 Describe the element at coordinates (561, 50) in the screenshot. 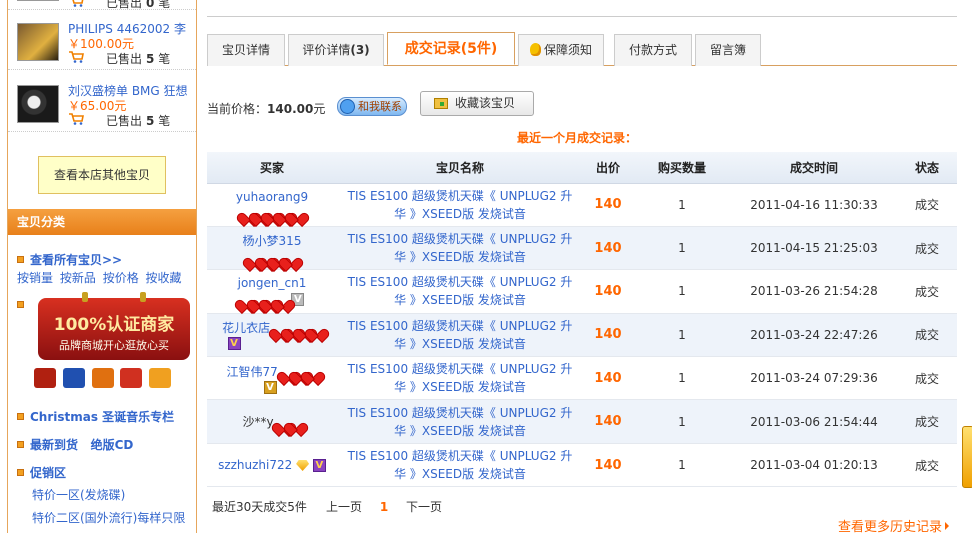

I see `tab-guarantee: 保障须知` at that location.